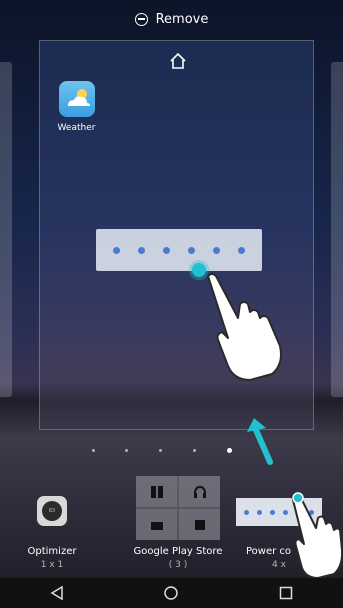 The width and height of the screenshot is (343, 608). Describe the element at coordinates (179, 250) in the screenshot. I see `dragged-widget` at that location.